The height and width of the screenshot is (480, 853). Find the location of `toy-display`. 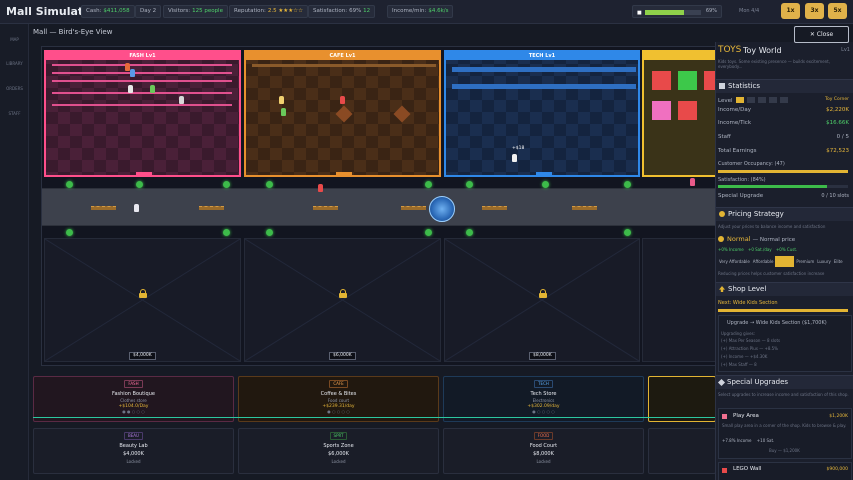

toy-display is located at coordinates (687, 80).